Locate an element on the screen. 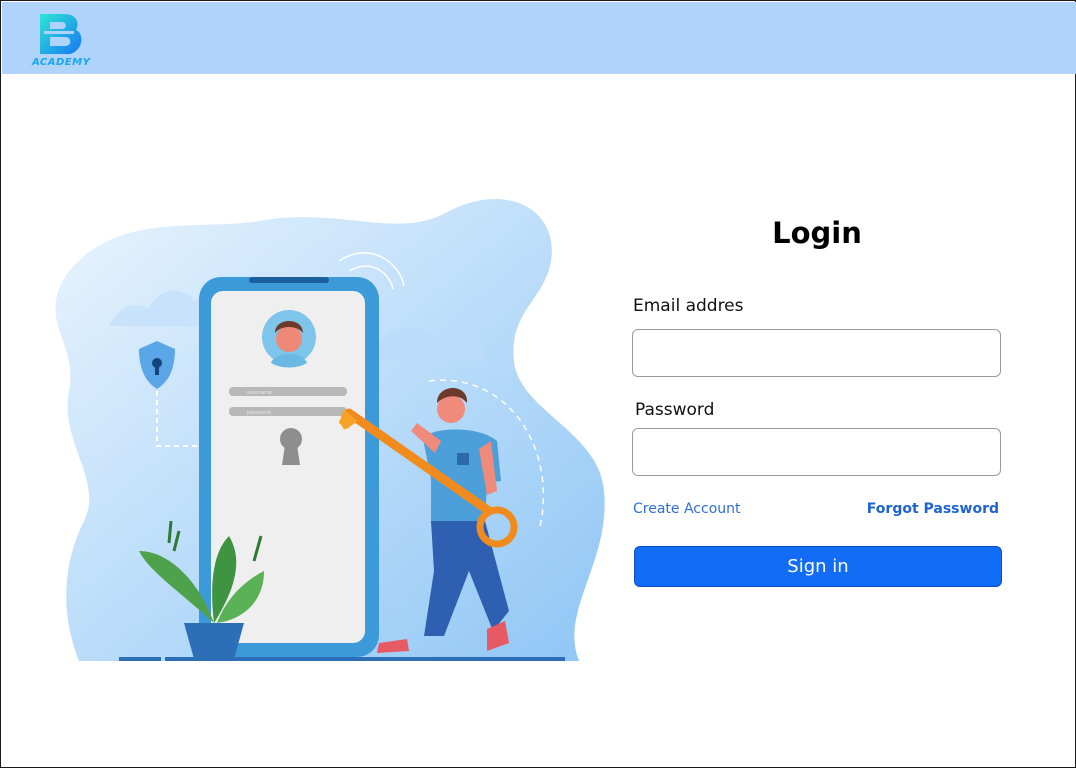  password-placeholder-text: password is located at coordinates (259, 413).